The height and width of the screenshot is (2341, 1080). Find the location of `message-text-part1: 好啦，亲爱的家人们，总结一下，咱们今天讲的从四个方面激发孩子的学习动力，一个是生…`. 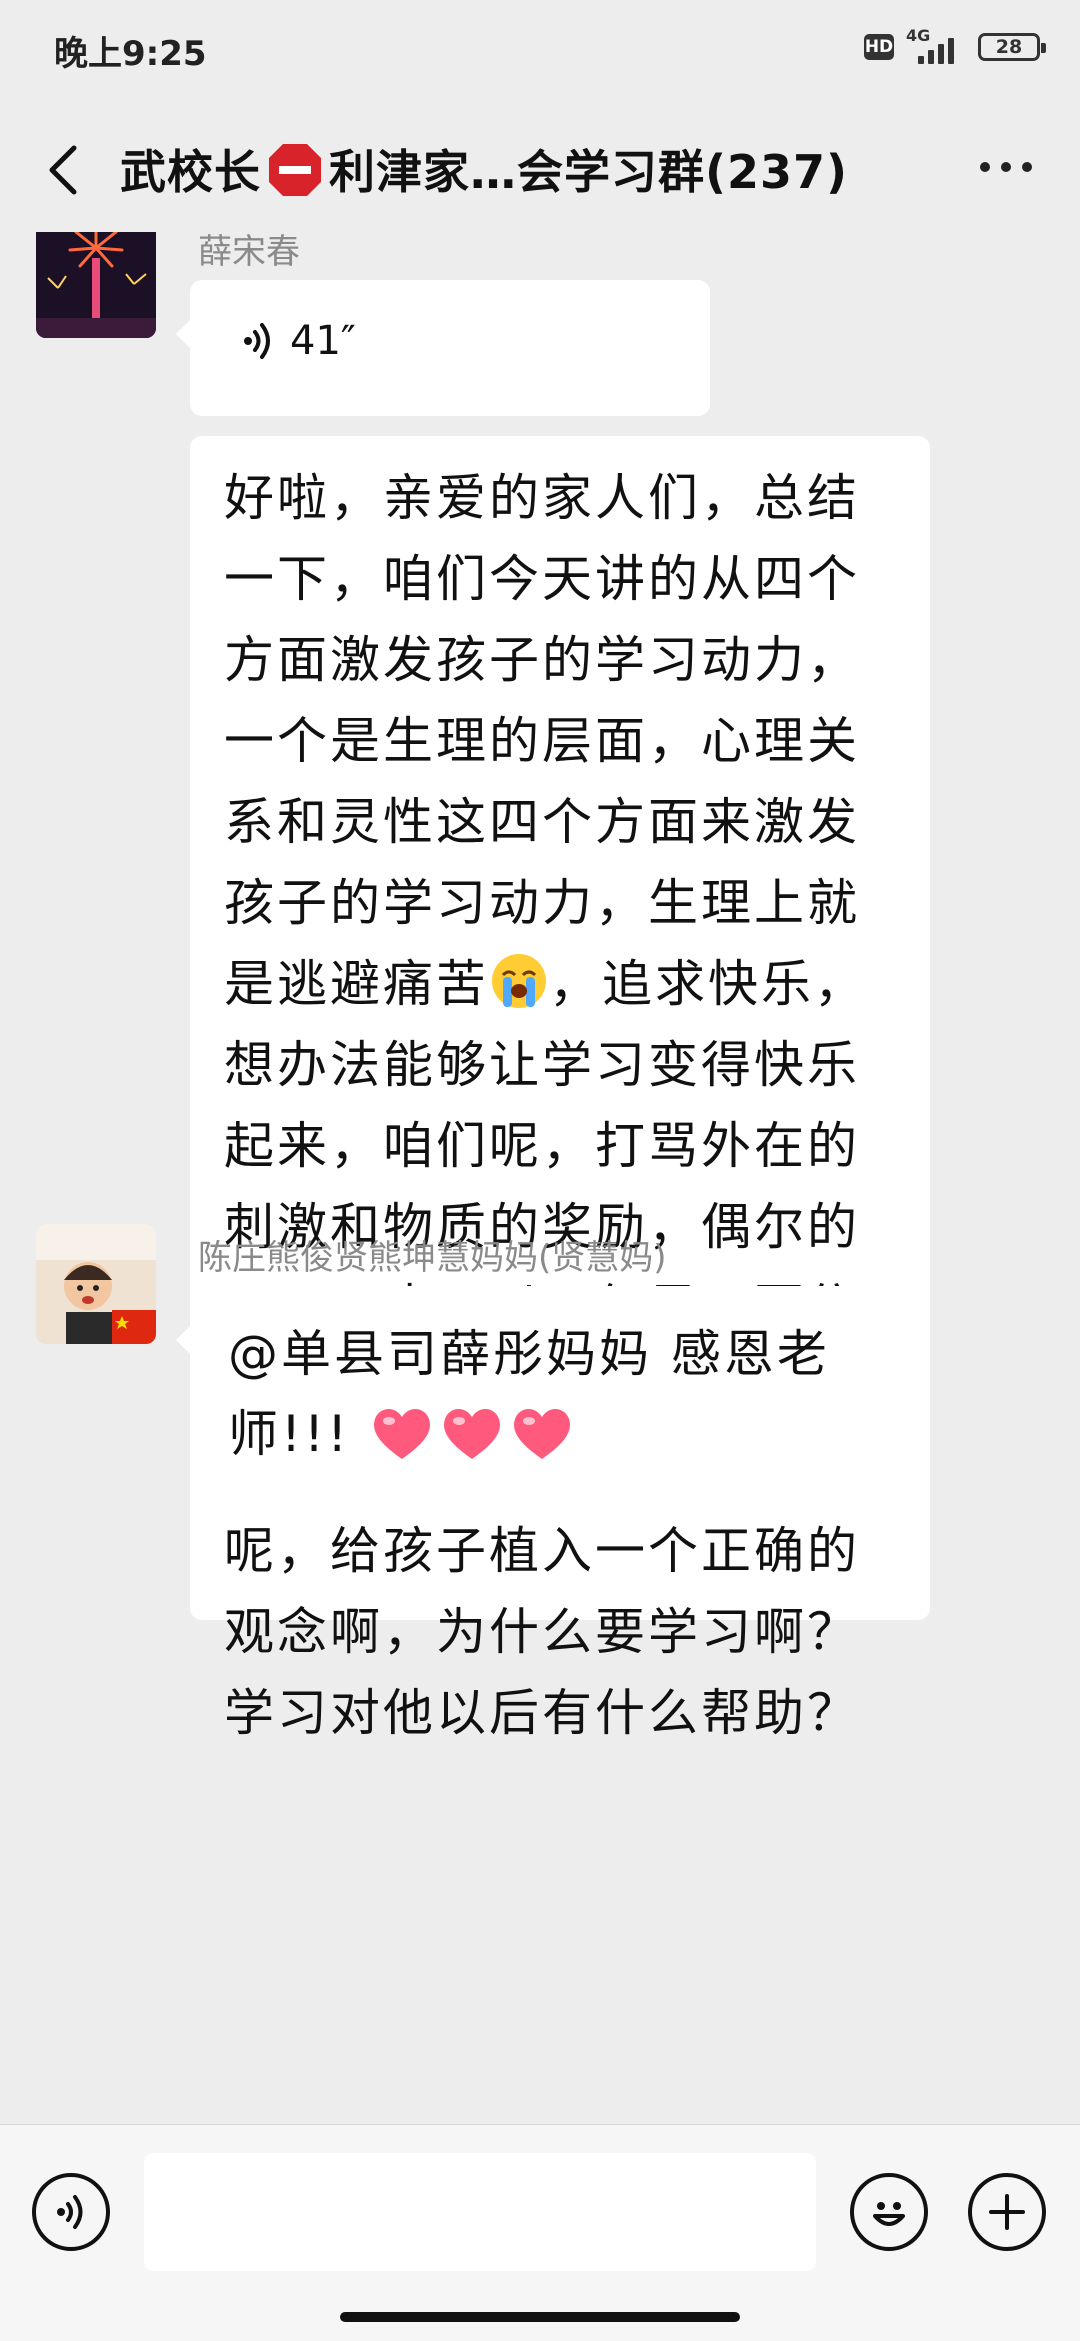

message-text-part1: 好啦，亲爱的家人们，总结一下，咱们今天讲的从四个方面激发孩子的学习动力，一个是生… is located at coordinates (542, 741).